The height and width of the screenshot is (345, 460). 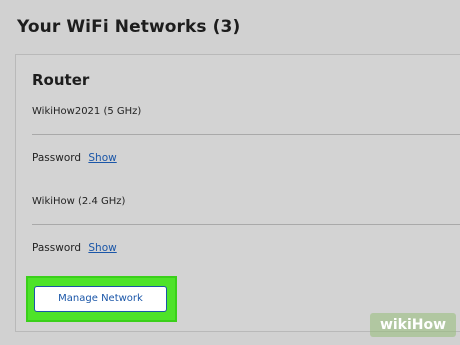 What do you see at coordinates (79, 201) in the screenshot?
I see `network-name: WikiHow (2.4 GHz)` at bounding box center [79, 201].